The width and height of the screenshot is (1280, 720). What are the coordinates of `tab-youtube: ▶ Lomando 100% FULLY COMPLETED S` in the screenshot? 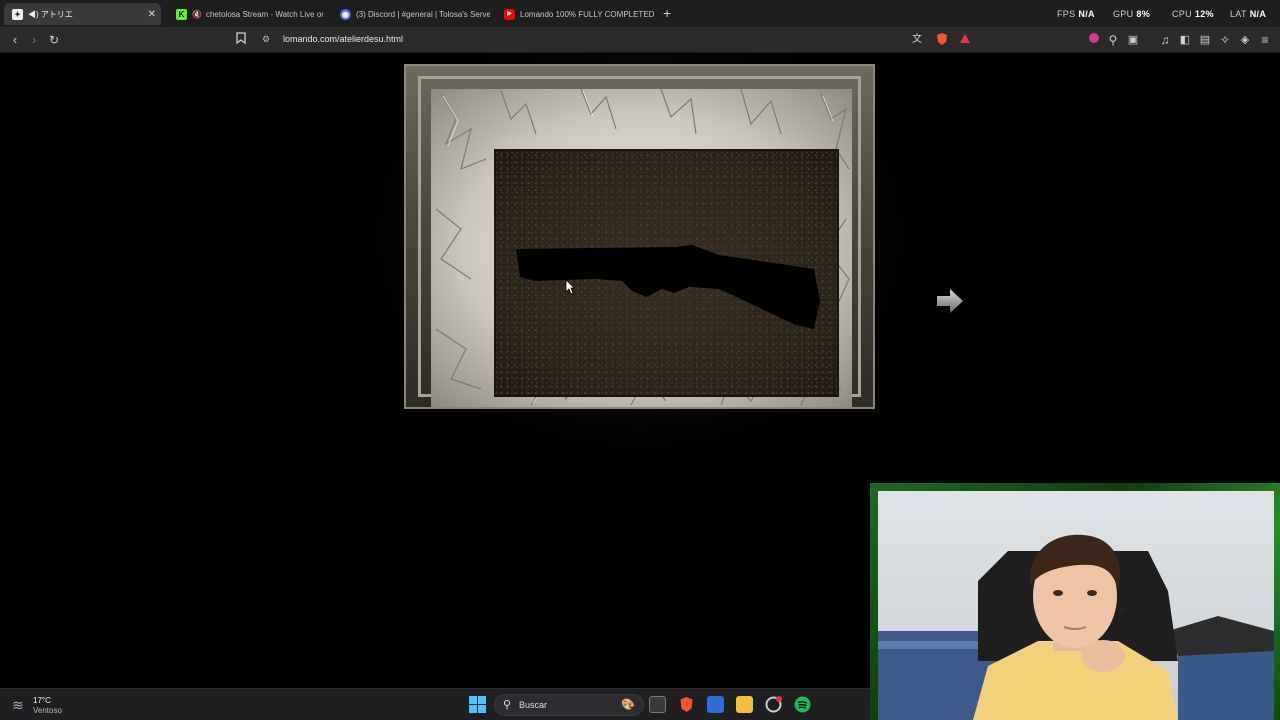 It's located at (575, 14).